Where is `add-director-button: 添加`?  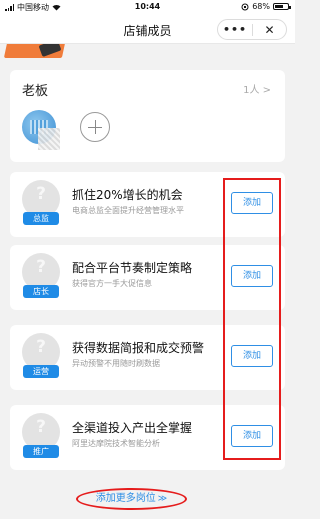 add-director-button: 添加 is located at coordinates (252, 203).